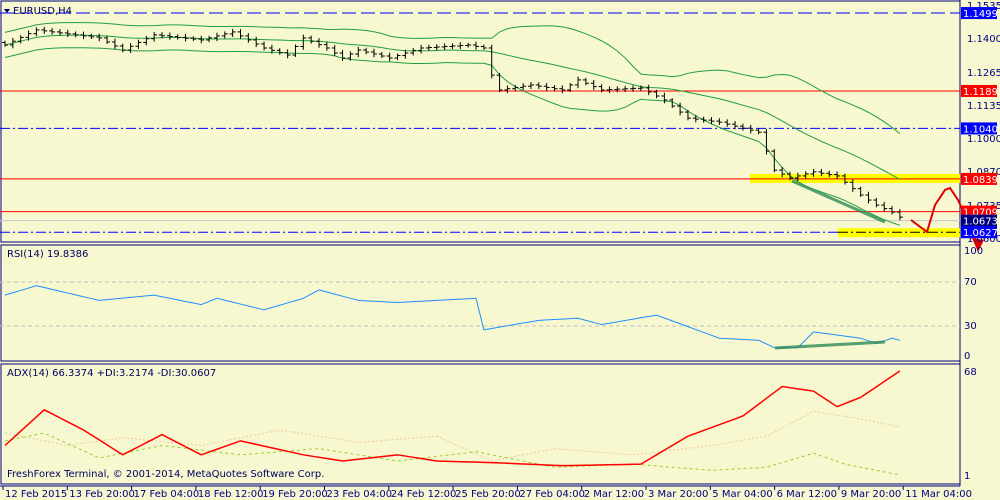 The height and width of the screenshot is (500, 1000). What do you see at coordinates (111, 373) in the screenshot?
I see `adx-title: ADX(14) 66.3374 +DI:3.2174 -DI:30.0607` at bounding box center [111, 373].